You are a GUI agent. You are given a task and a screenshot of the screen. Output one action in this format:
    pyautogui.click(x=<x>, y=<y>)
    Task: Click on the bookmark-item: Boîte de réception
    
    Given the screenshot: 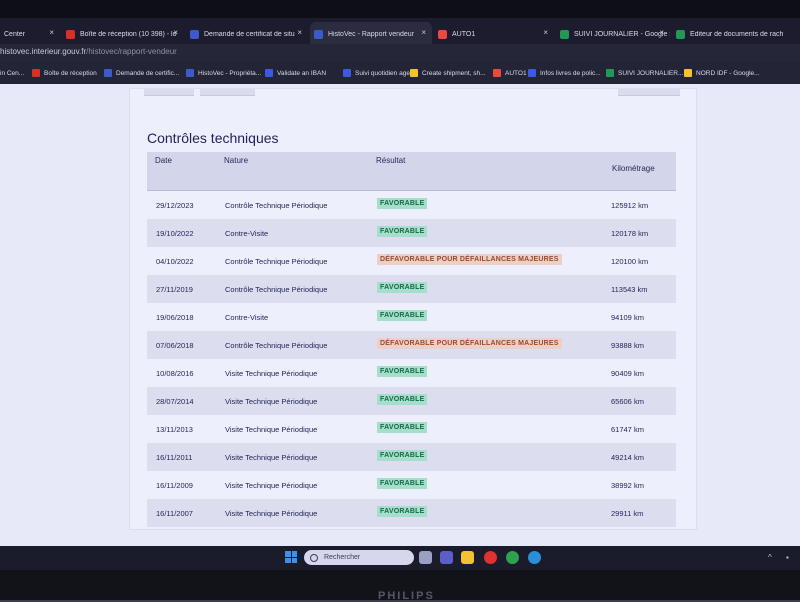 What is the action you would take?
    pyautogui.click(x=64, y=73)
    